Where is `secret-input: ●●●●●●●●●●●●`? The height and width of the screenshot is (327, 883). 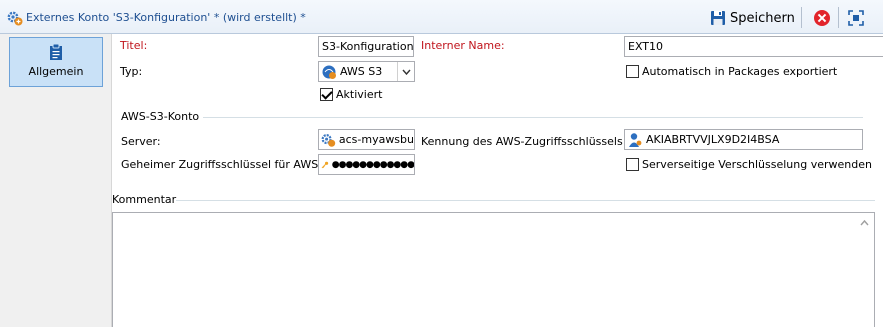 secret-input: ●●●●●●●●●●●● is located at coordinates (366, 164).